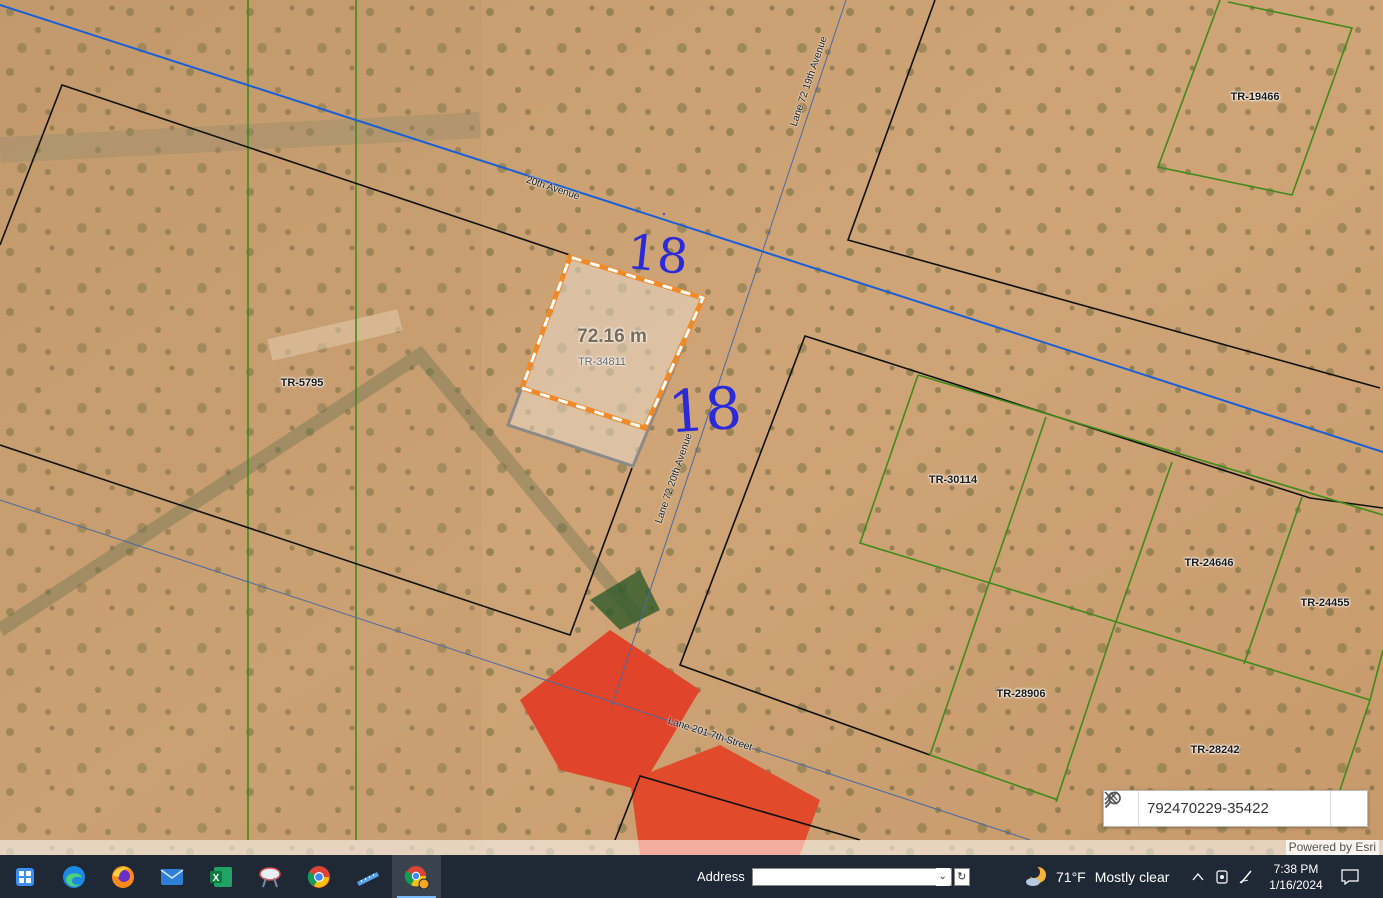  I want to click on search-clear-button, so click(1217, 808).